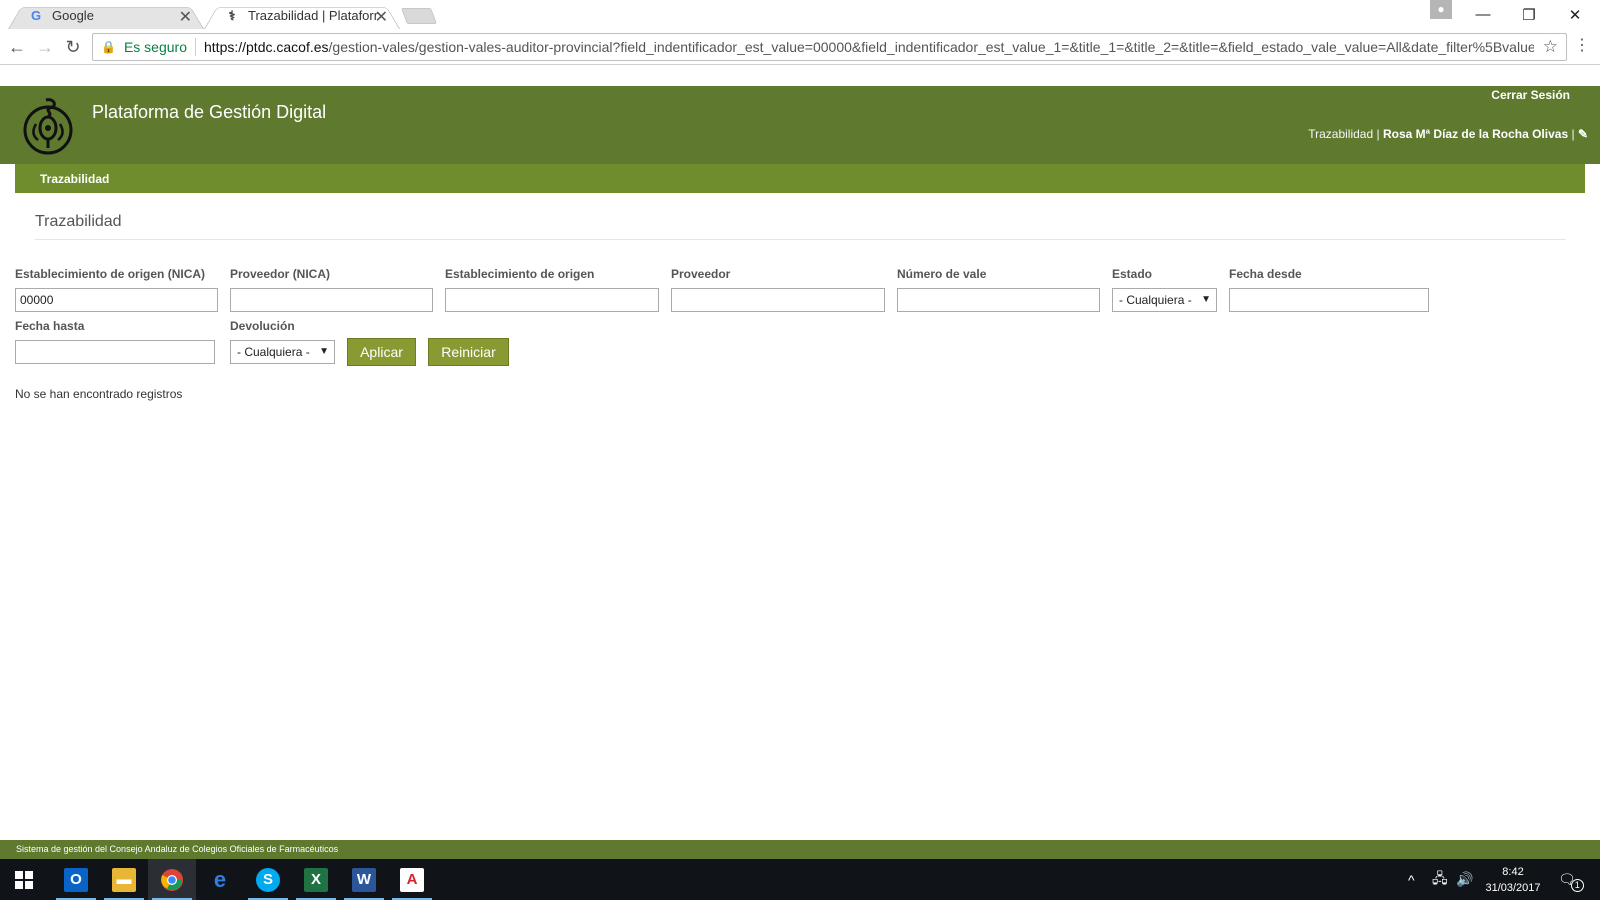 The height and width of the screenshot is (900, 1600). I want to click on apply-button: Aplicar, so click(381, 352).